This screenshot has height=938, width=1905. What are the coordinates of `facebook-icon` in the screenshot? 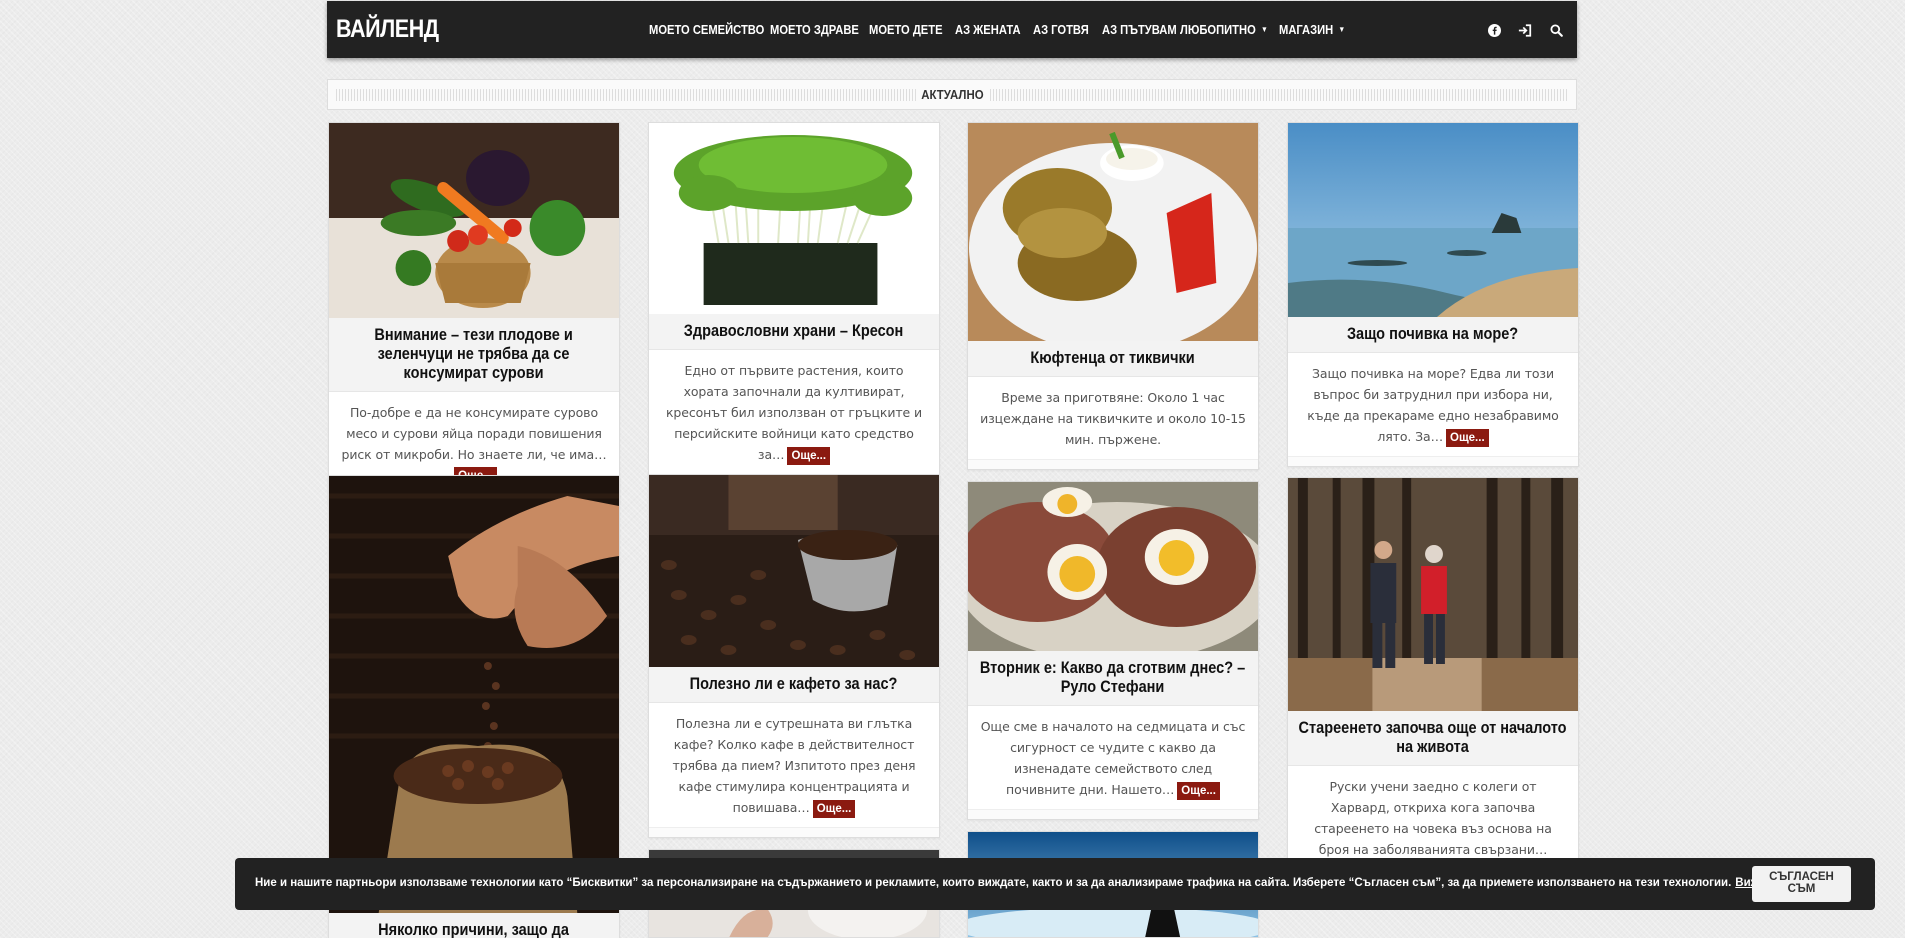 It's located at (1494, 30).